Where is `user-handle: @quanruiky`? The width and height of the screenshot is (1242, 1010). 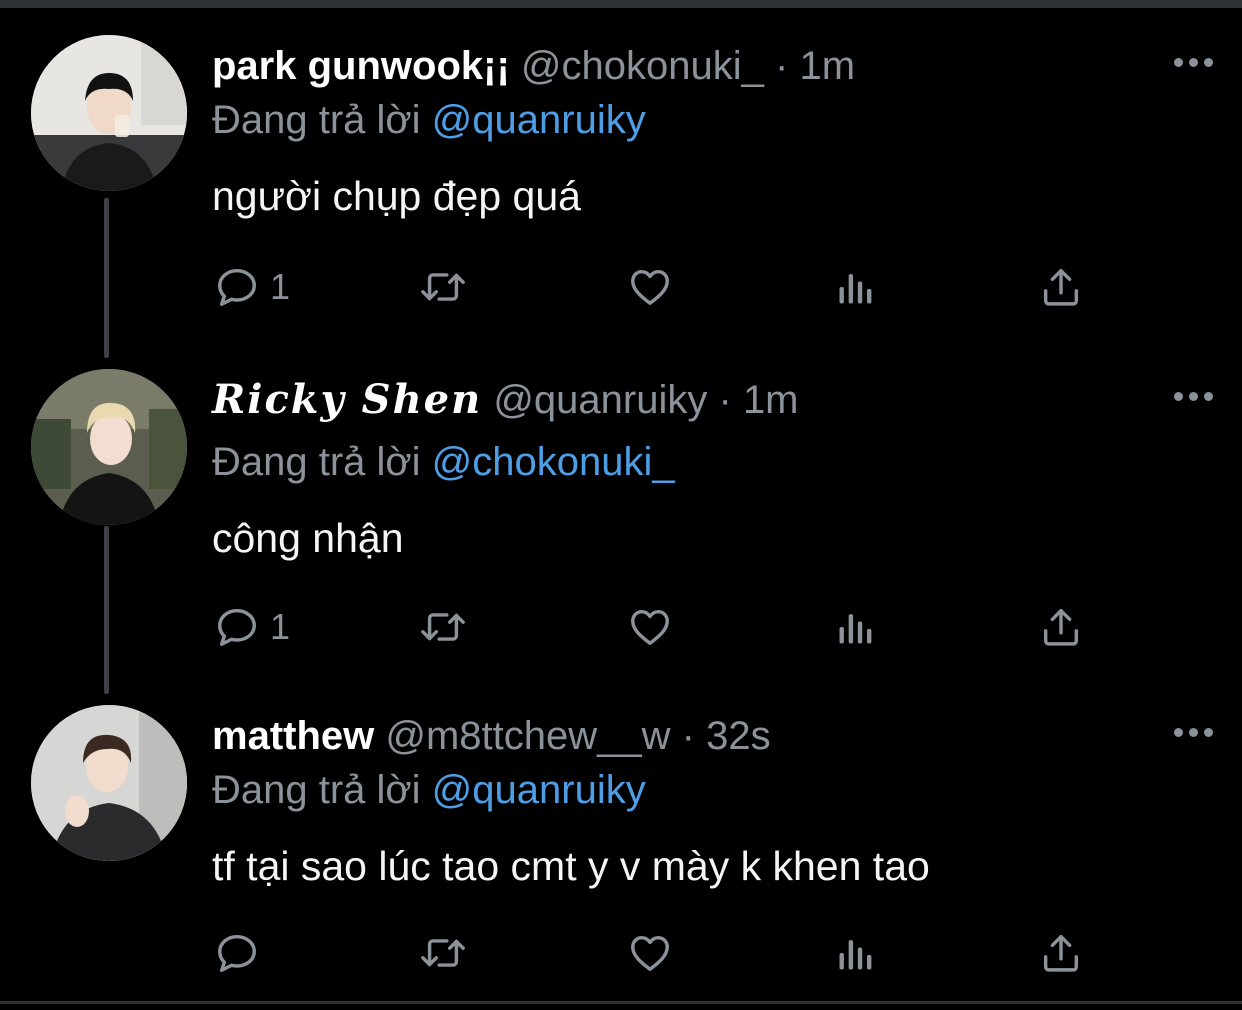
user-handle: @quanruiky is located at coordinates (600, 400).